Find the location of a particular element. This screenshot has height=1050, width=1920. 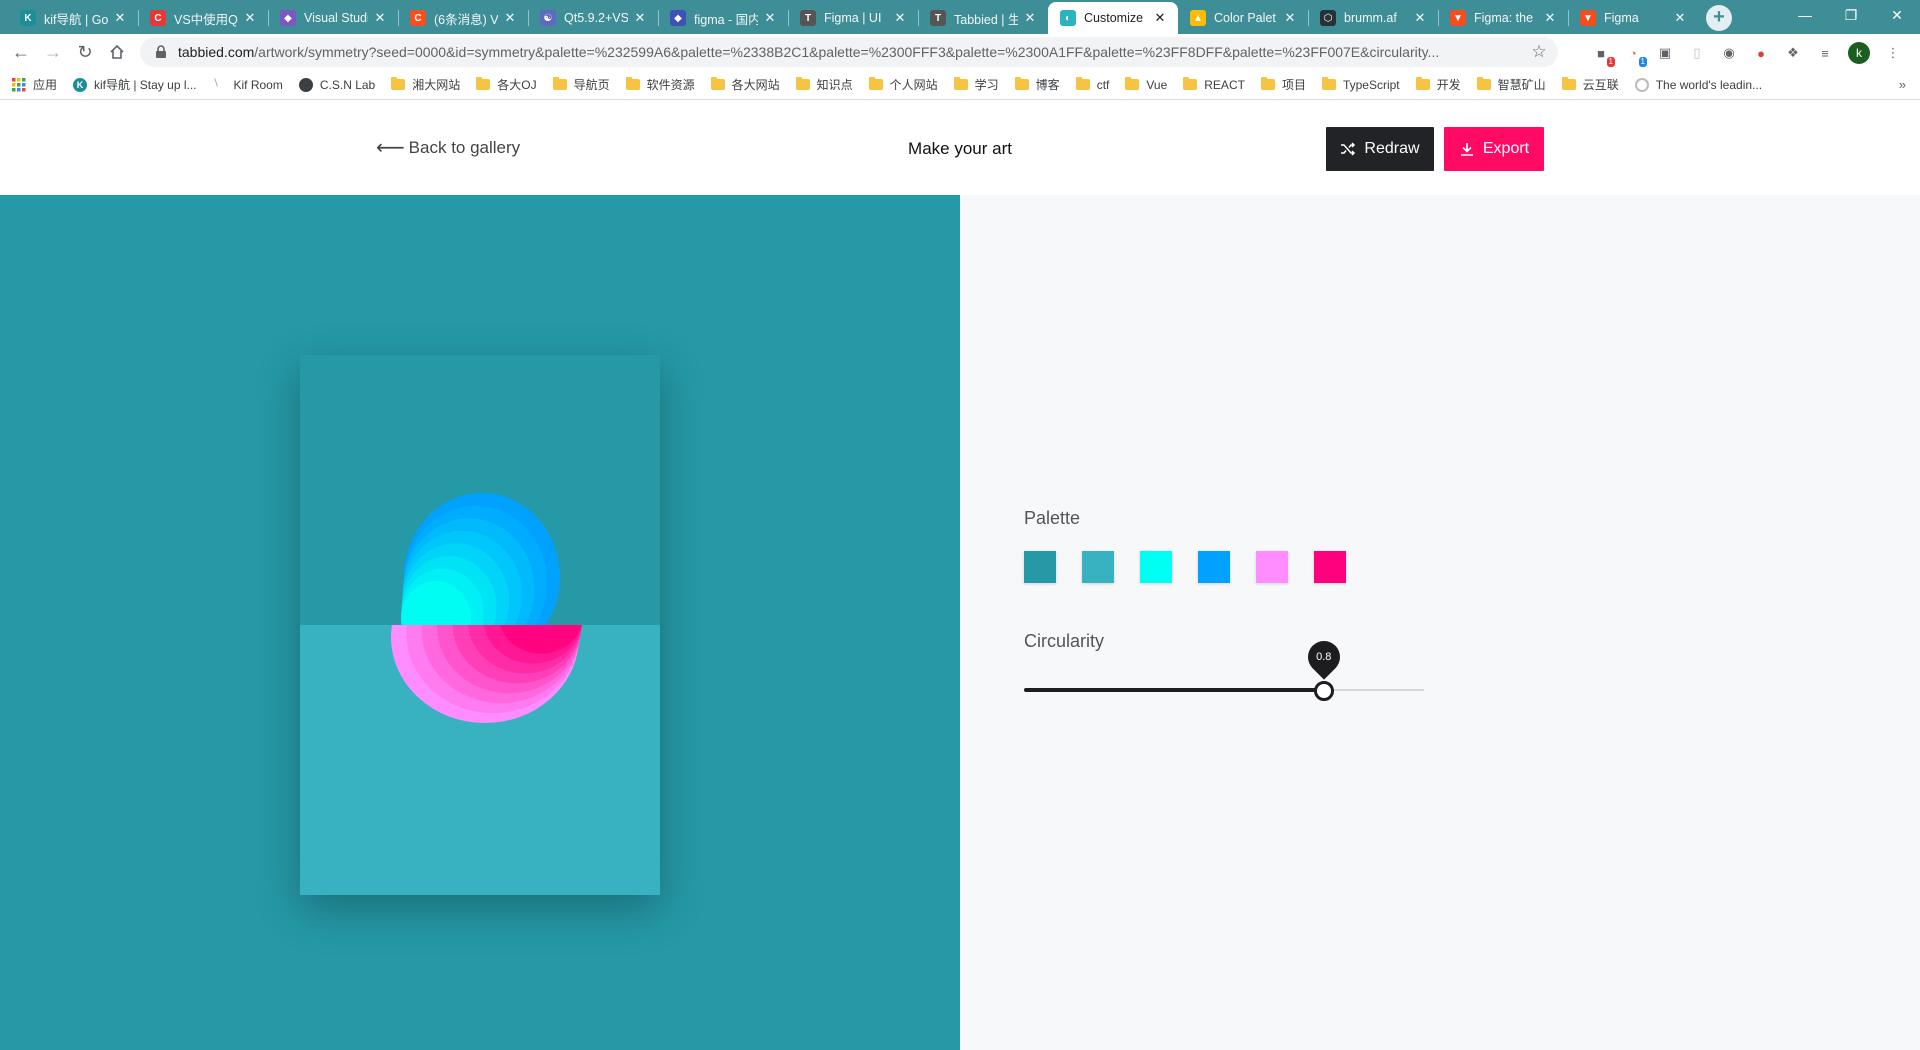

bookmark-item: C.S.N Lab is located at coordinates (336, 84).